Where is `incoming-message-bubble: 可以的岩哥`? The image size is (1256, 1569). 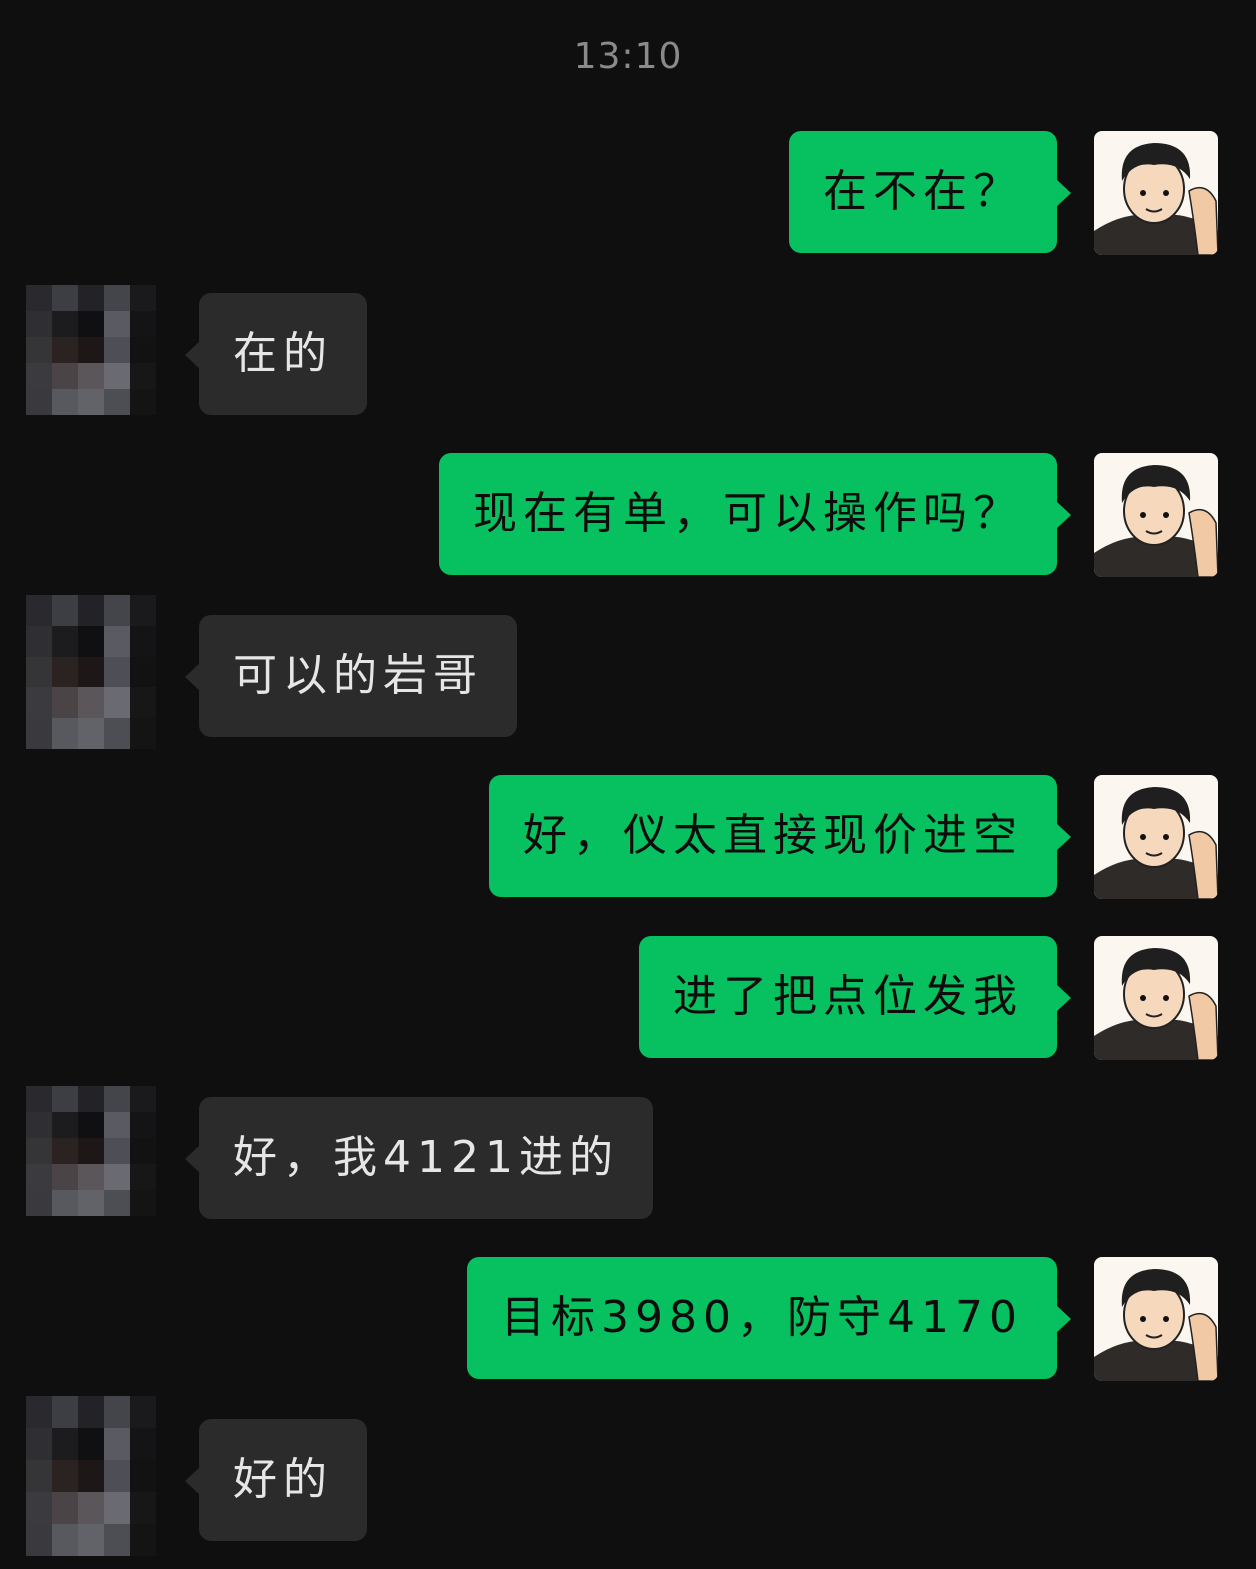
incoming-message-bubble: 可以的岩哥 is located at coordinates (351, 676).